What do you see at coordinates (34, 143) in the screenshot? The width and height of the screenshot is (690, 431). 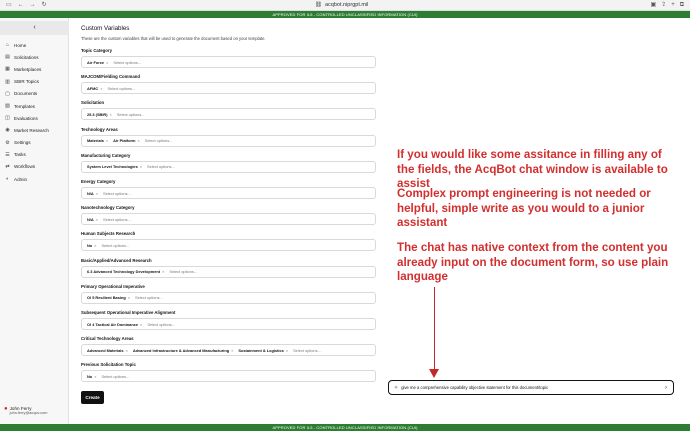 I see `sidebar-item-settings: ⚙ Settings` at bounding box center [34, 143].